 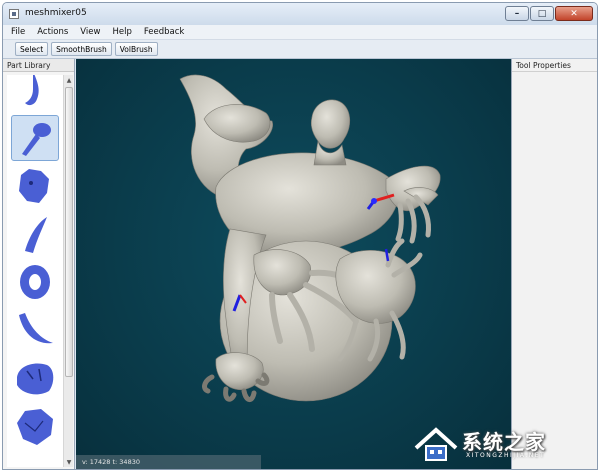 I want to click on select-tool-button: Select, so click(x=32, y=49).